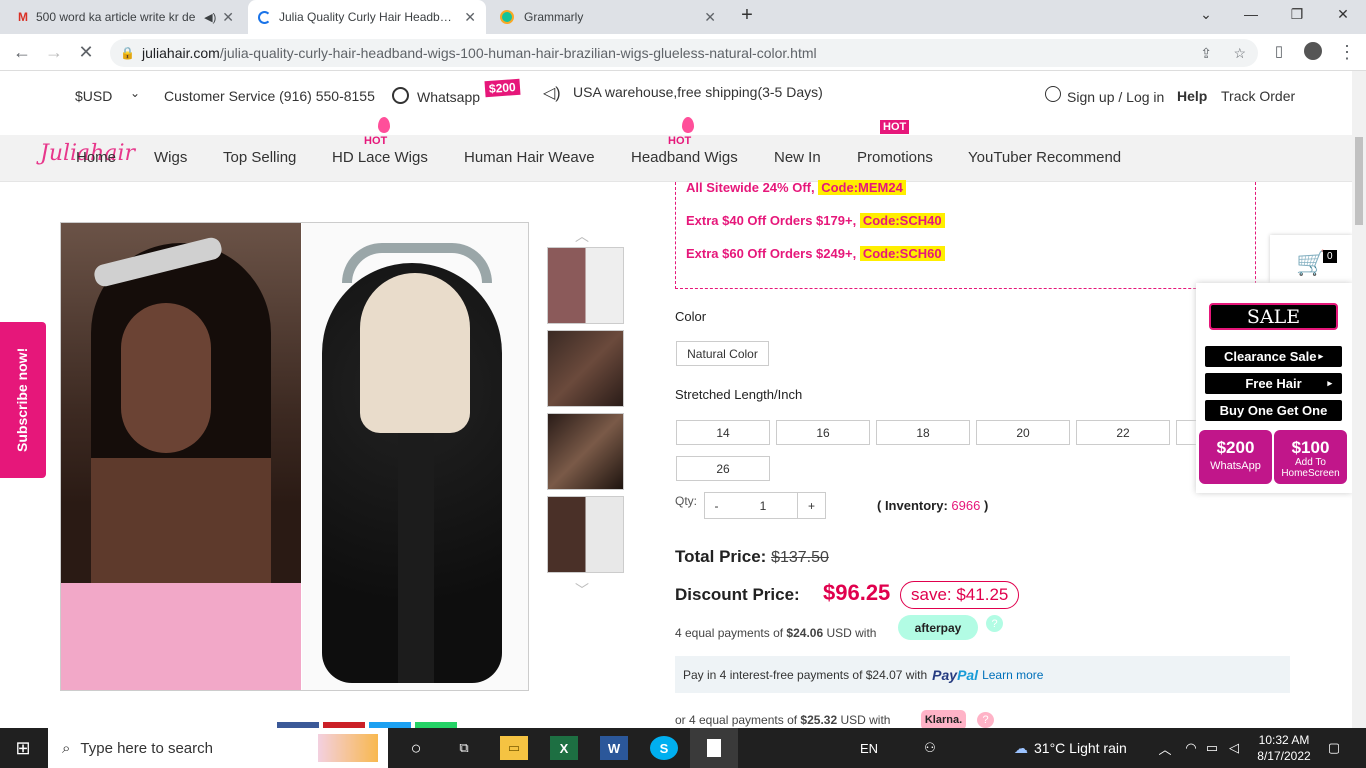 Image resolution: width=1366 pixels, height=768 pixels. Describe the element at coordinates (664, 748) in the screenshot. I see `skype-icon: S` at that location.